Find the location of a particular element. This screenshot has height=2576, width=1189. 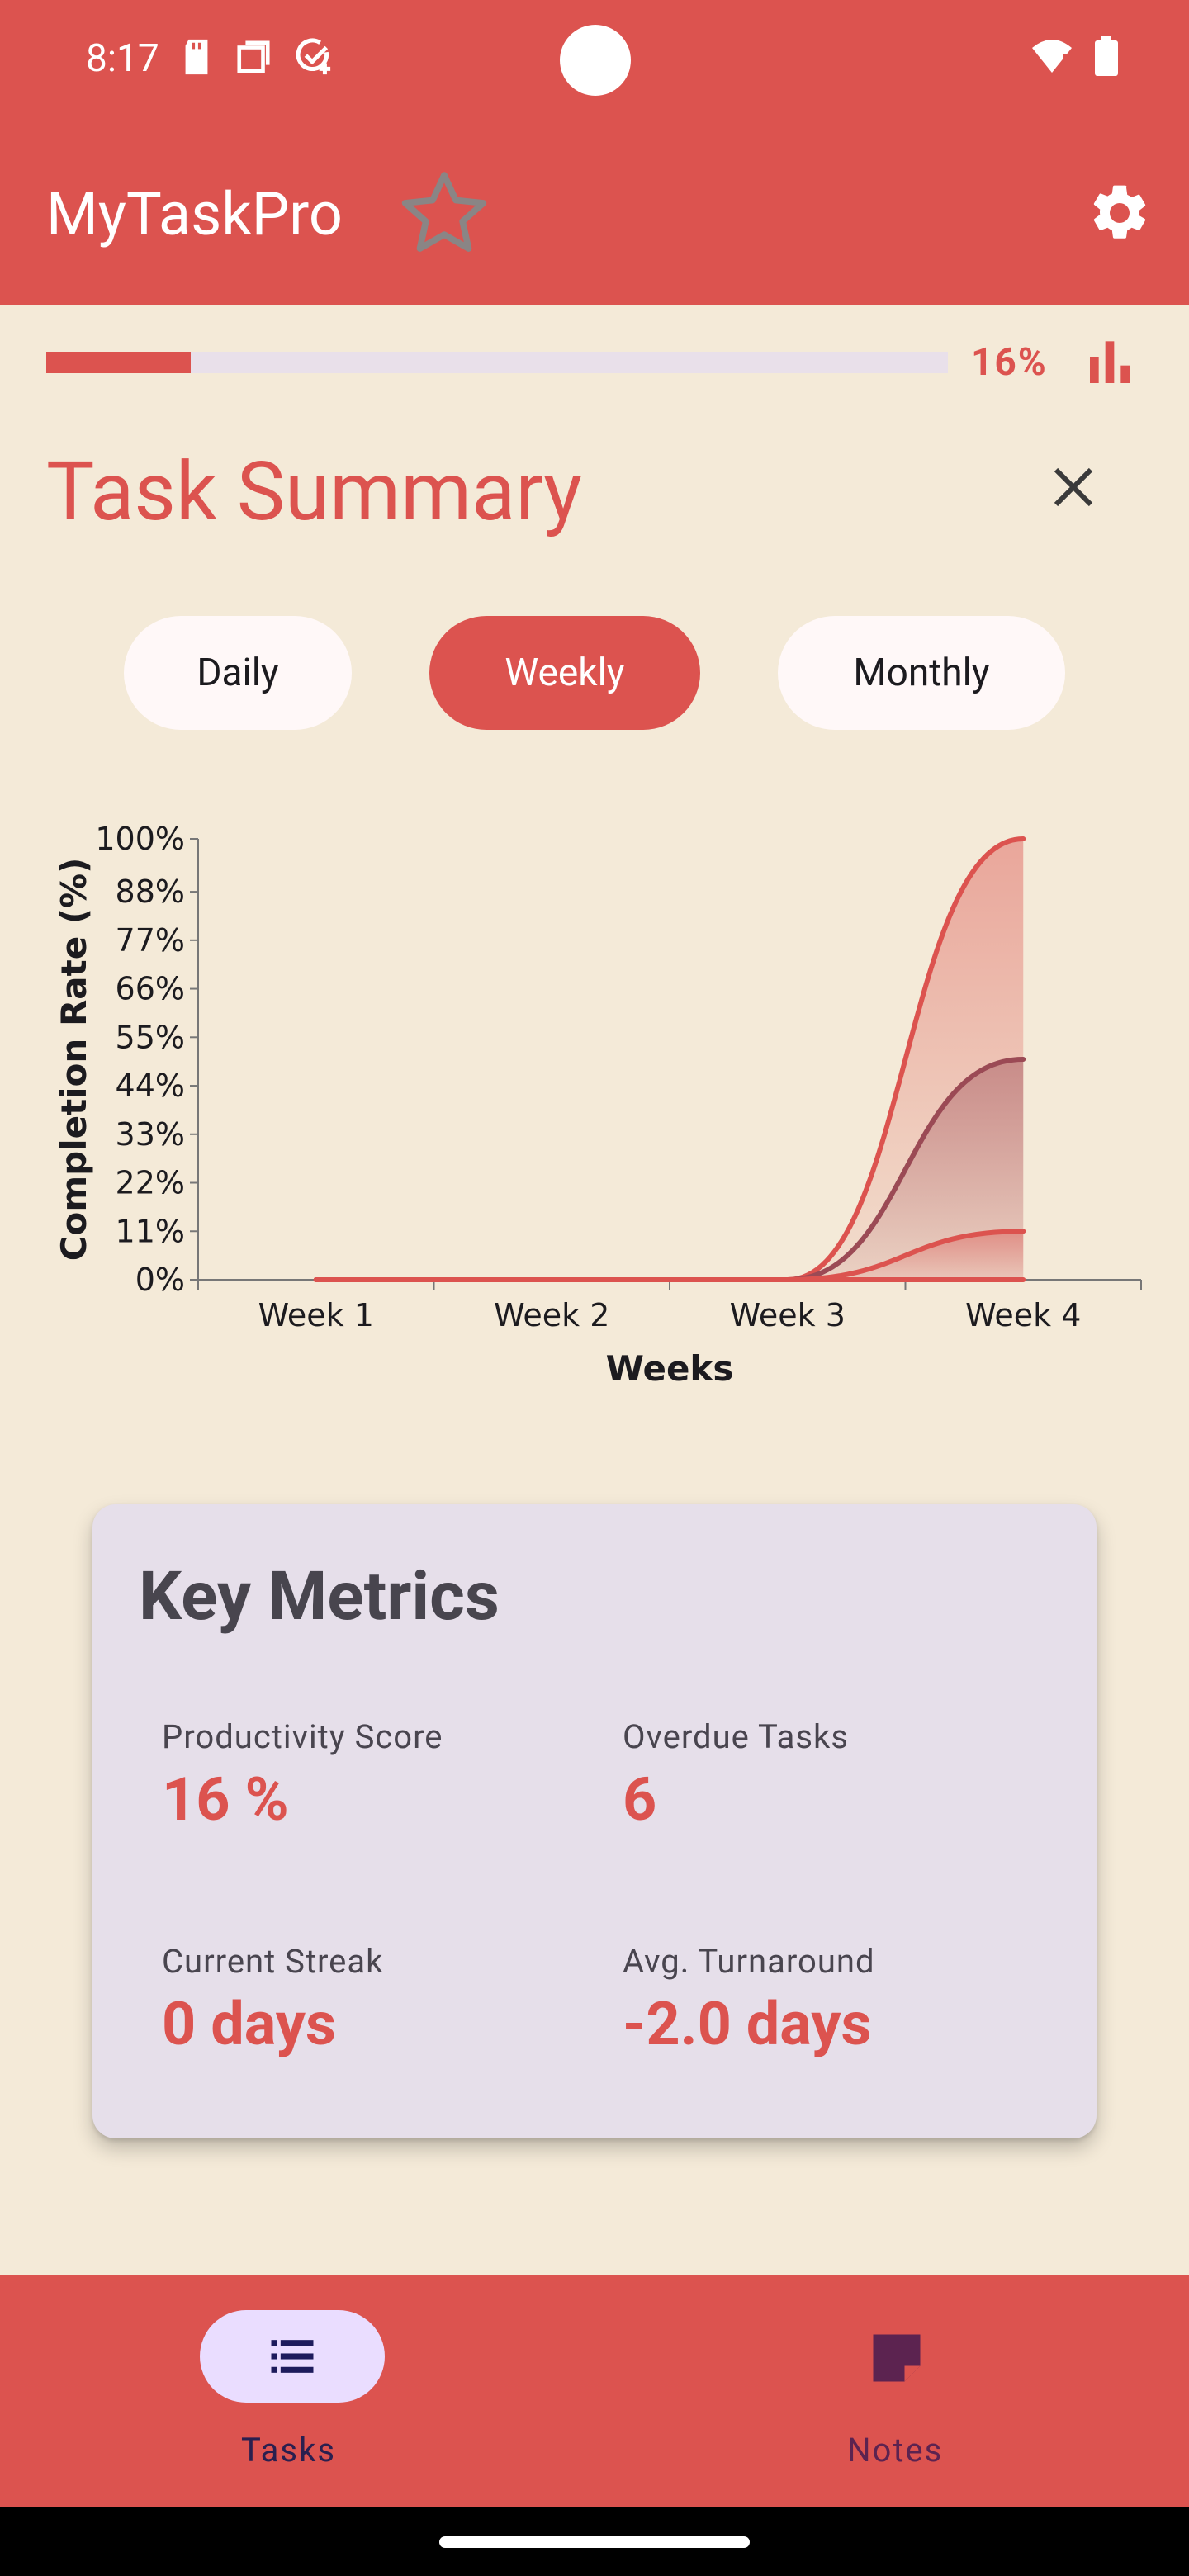

y-tick-label: 33% is located at coordinates (150, 1134).